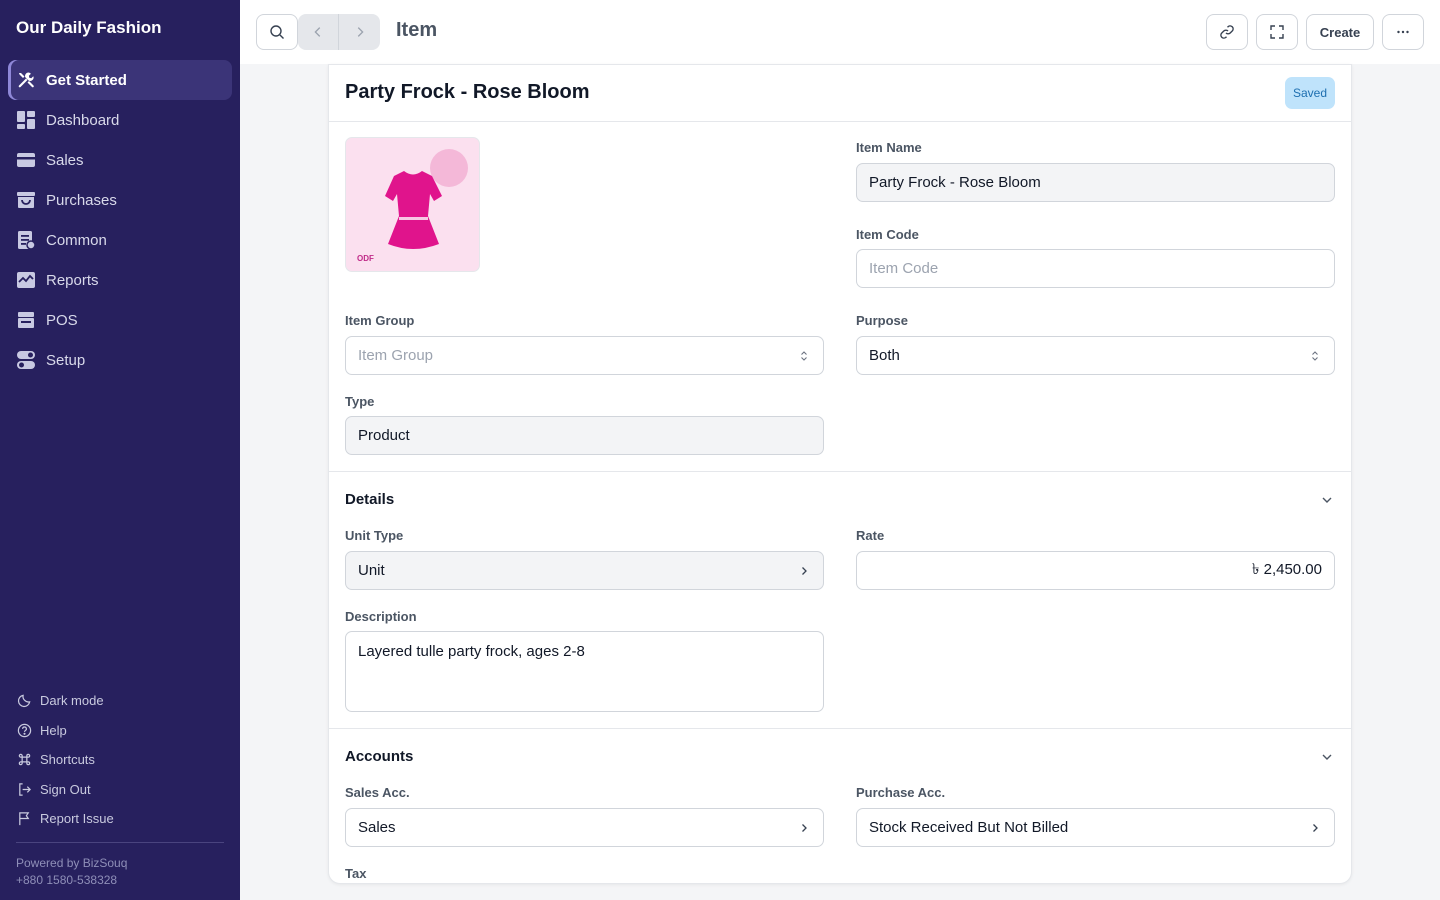  Describe the element at coordinates (360, 401) in the screenshot. I see `type-label: Type` at that location.